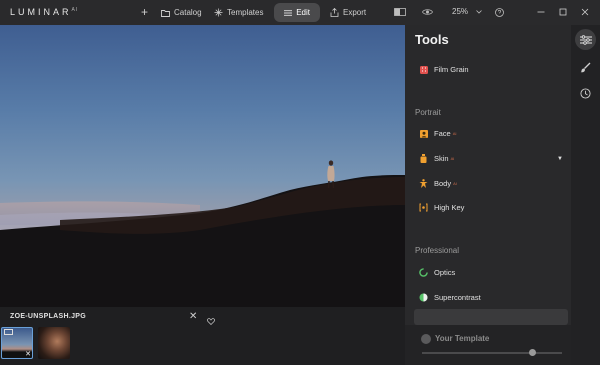 Image resolution: width=600 pixels, height=365 pixels. I want to click on tool-body: Body AI, so click(438, 183).